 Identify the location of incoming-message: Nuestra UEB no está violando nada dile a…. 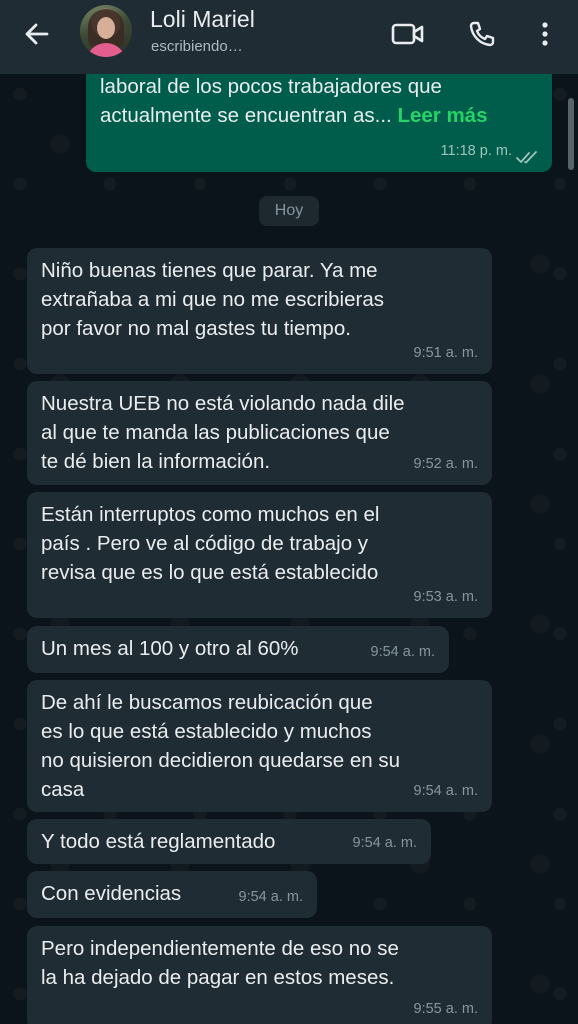
(259, 433).